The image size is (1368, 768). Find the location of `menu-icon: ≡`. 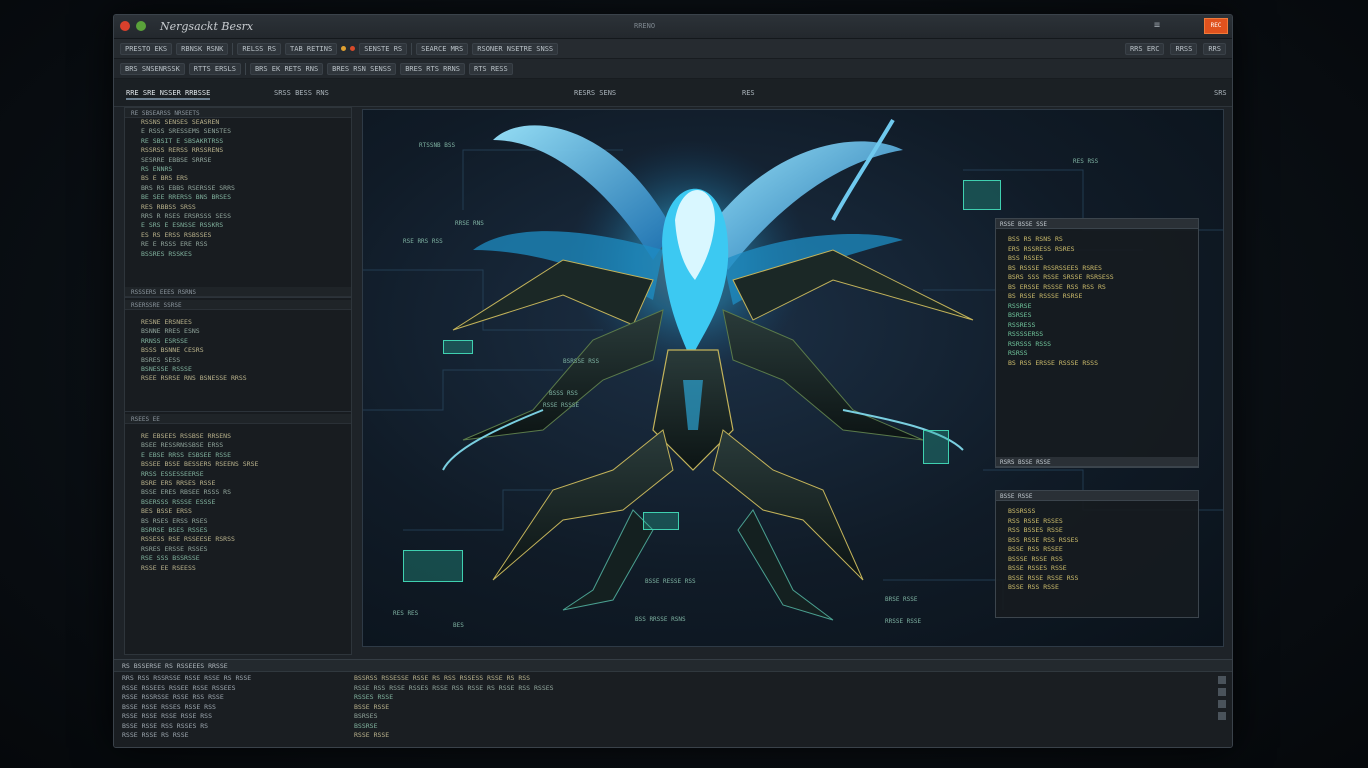

menu-icon: ≡ is located at coordinates (1157, 25).